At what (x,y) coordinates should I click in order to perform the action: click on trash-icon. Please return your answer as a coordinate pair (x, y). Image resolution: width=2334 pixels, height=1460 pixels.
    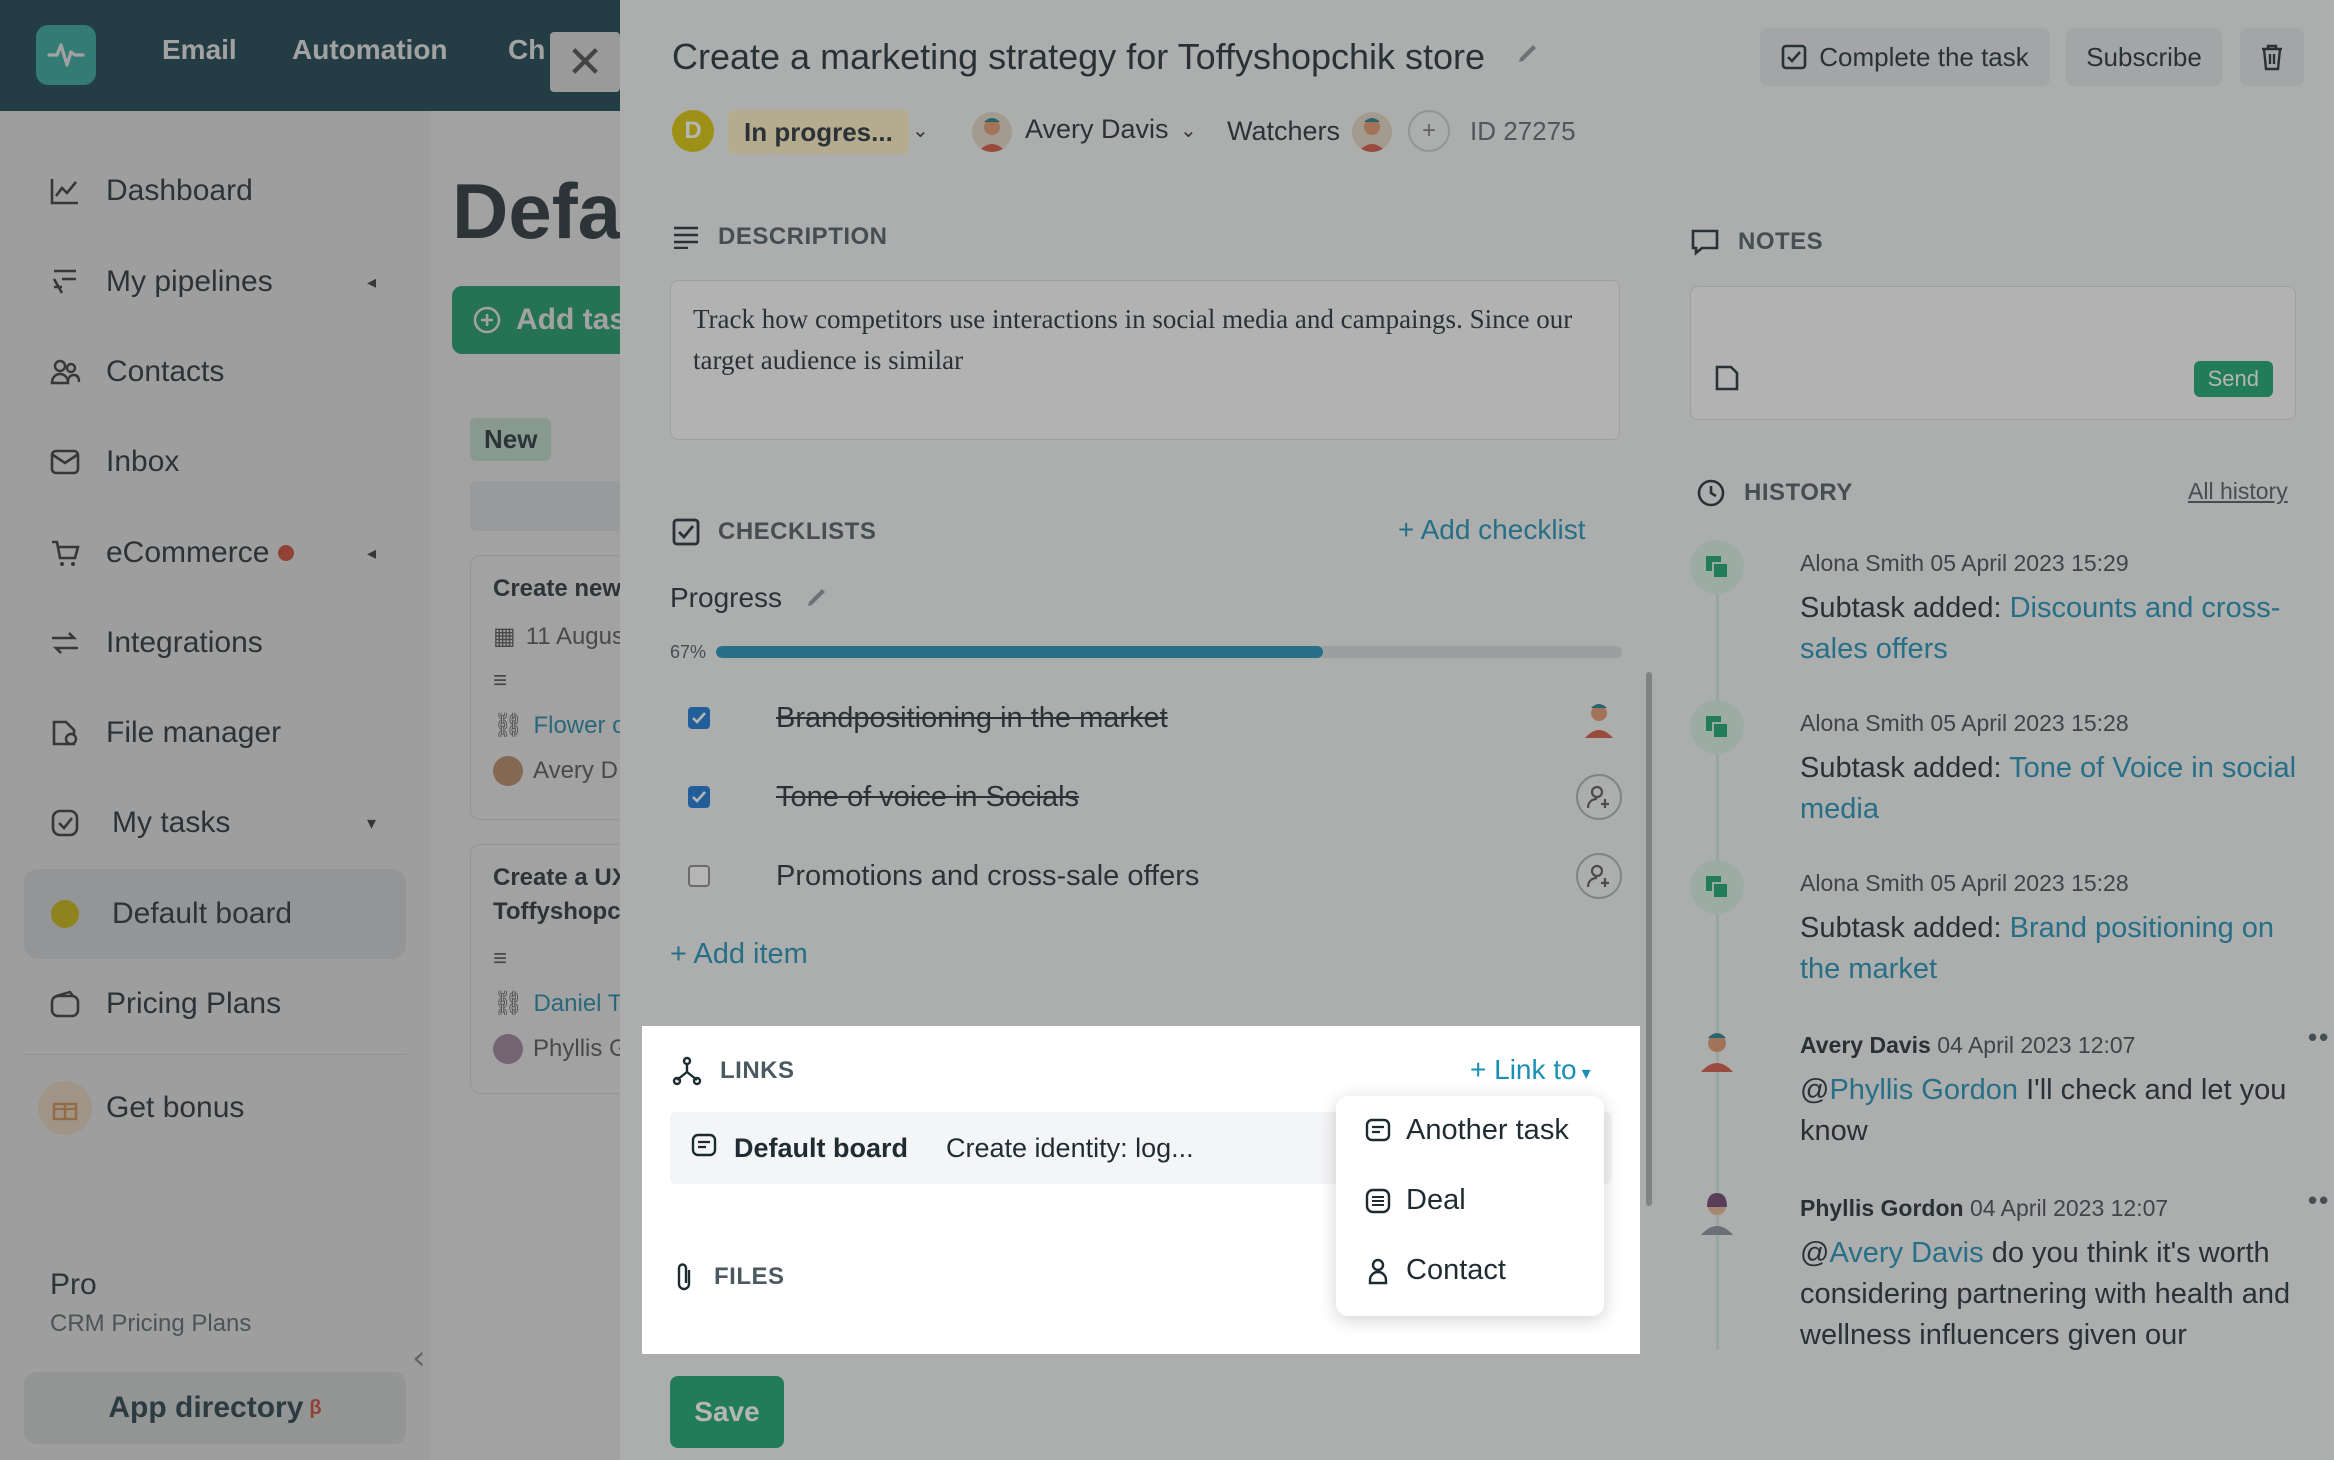
    Looking at the image, I should click on (2272, 57).